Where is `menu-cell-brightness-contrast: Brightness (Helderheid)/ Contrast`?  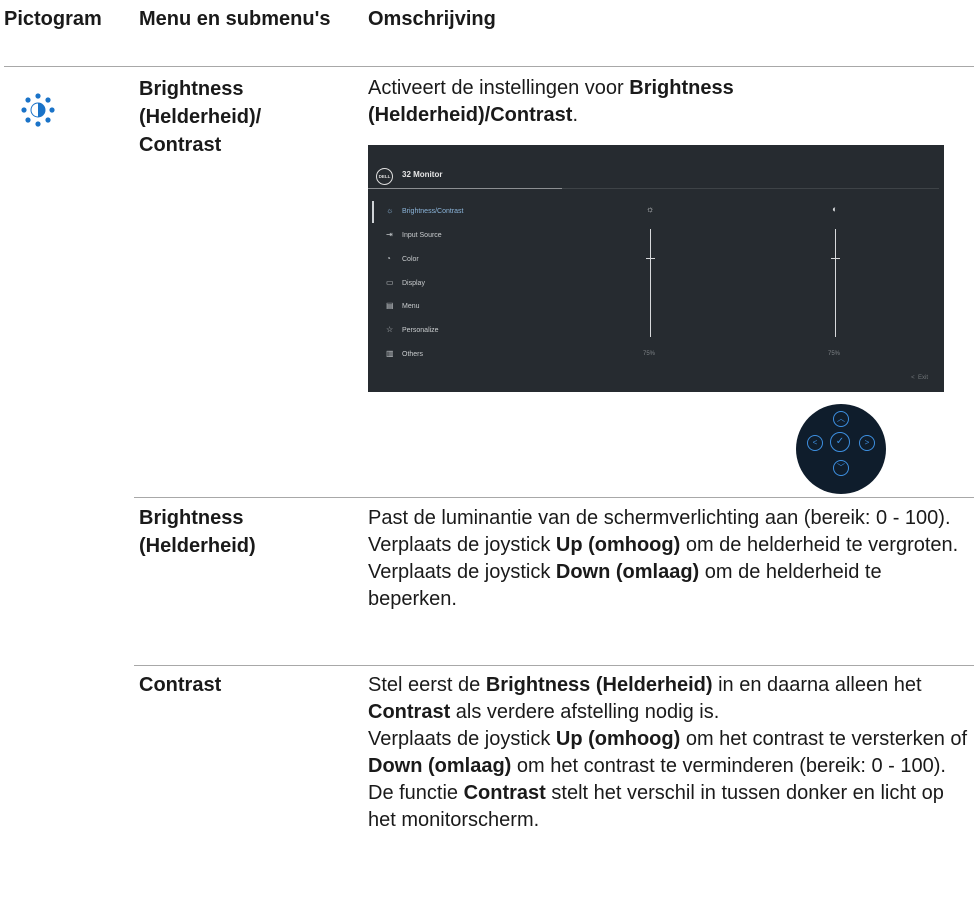
menu-cell-brightness-contrast: Brightness (Helderheid)/ Contrast is located at coordinates (200, 117).